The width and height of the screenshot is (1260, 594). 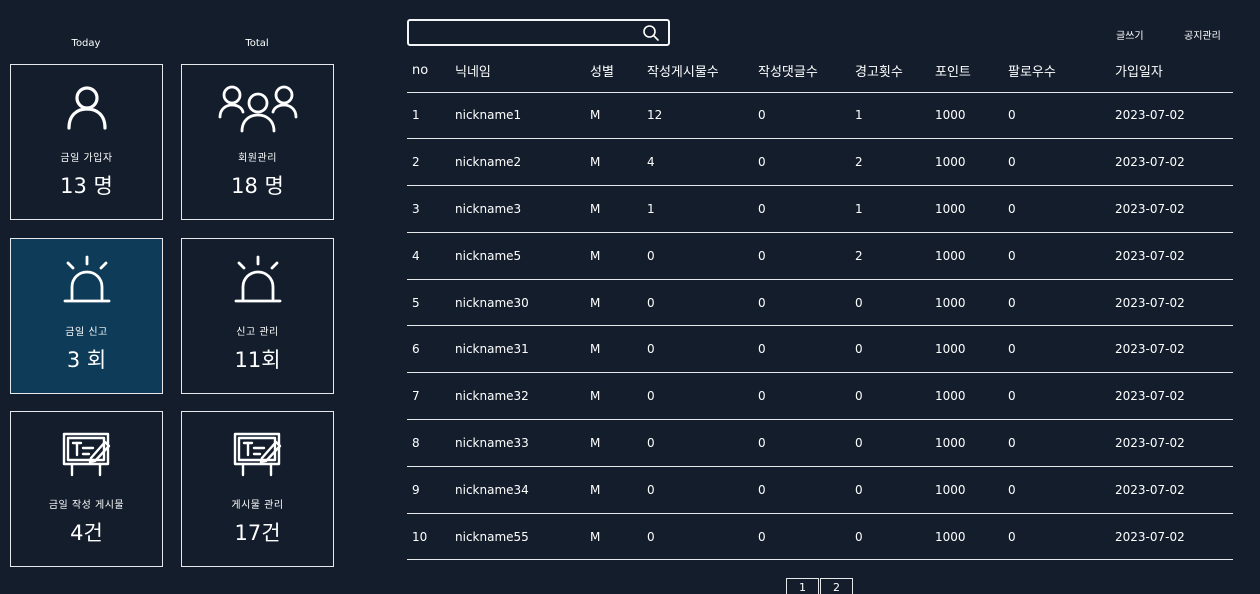 What do you see at coordinates (517, 490) in the screenshot?
I see `cell-nickname: nickname34` at bounding box center [517, 490].